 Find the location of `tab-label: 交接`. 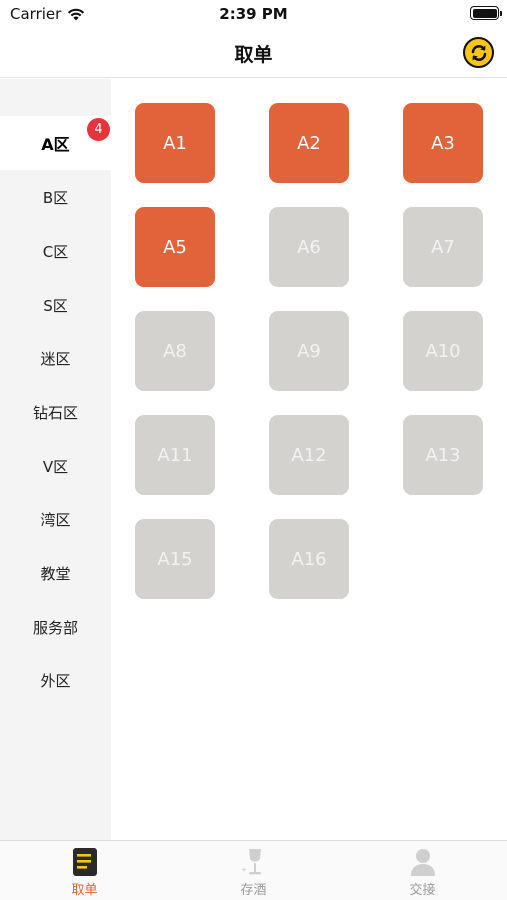

tab-label: 交接 is located at coordinates (422, 890).